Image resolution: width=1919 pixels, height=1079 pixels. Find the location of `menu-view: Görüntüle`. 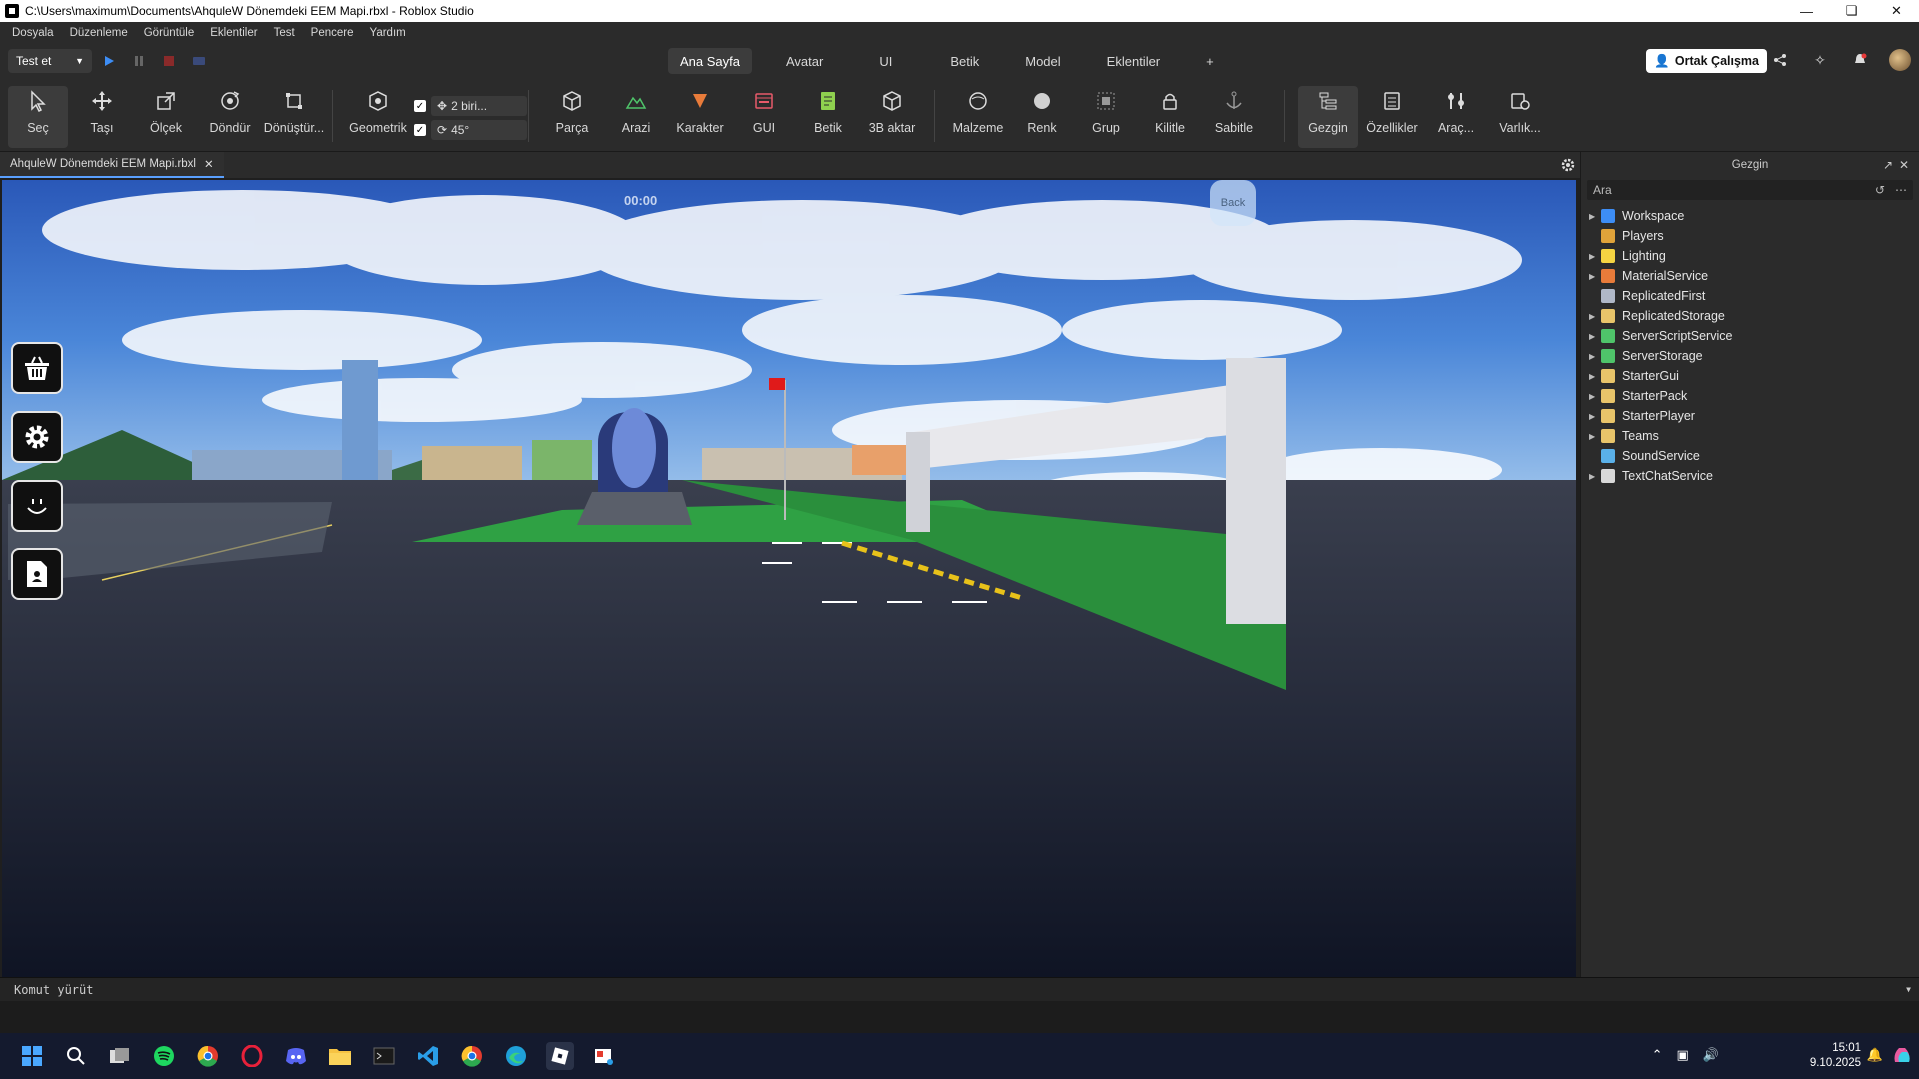

menu-view: Görüntüle is located at coordinates (169, 33).